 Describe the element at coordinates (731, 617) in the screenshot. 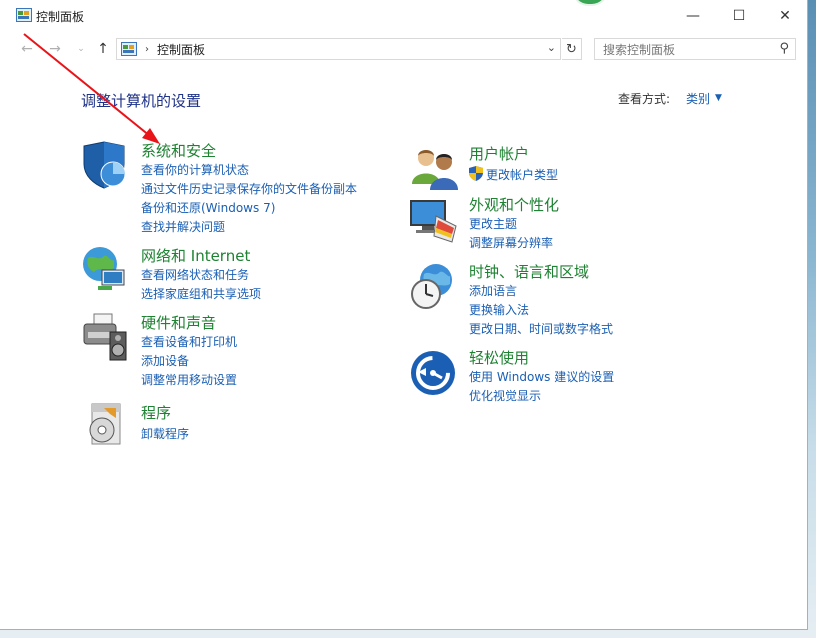

I see `baidu-watermark-url: jingyan.baidu.com` at that location.